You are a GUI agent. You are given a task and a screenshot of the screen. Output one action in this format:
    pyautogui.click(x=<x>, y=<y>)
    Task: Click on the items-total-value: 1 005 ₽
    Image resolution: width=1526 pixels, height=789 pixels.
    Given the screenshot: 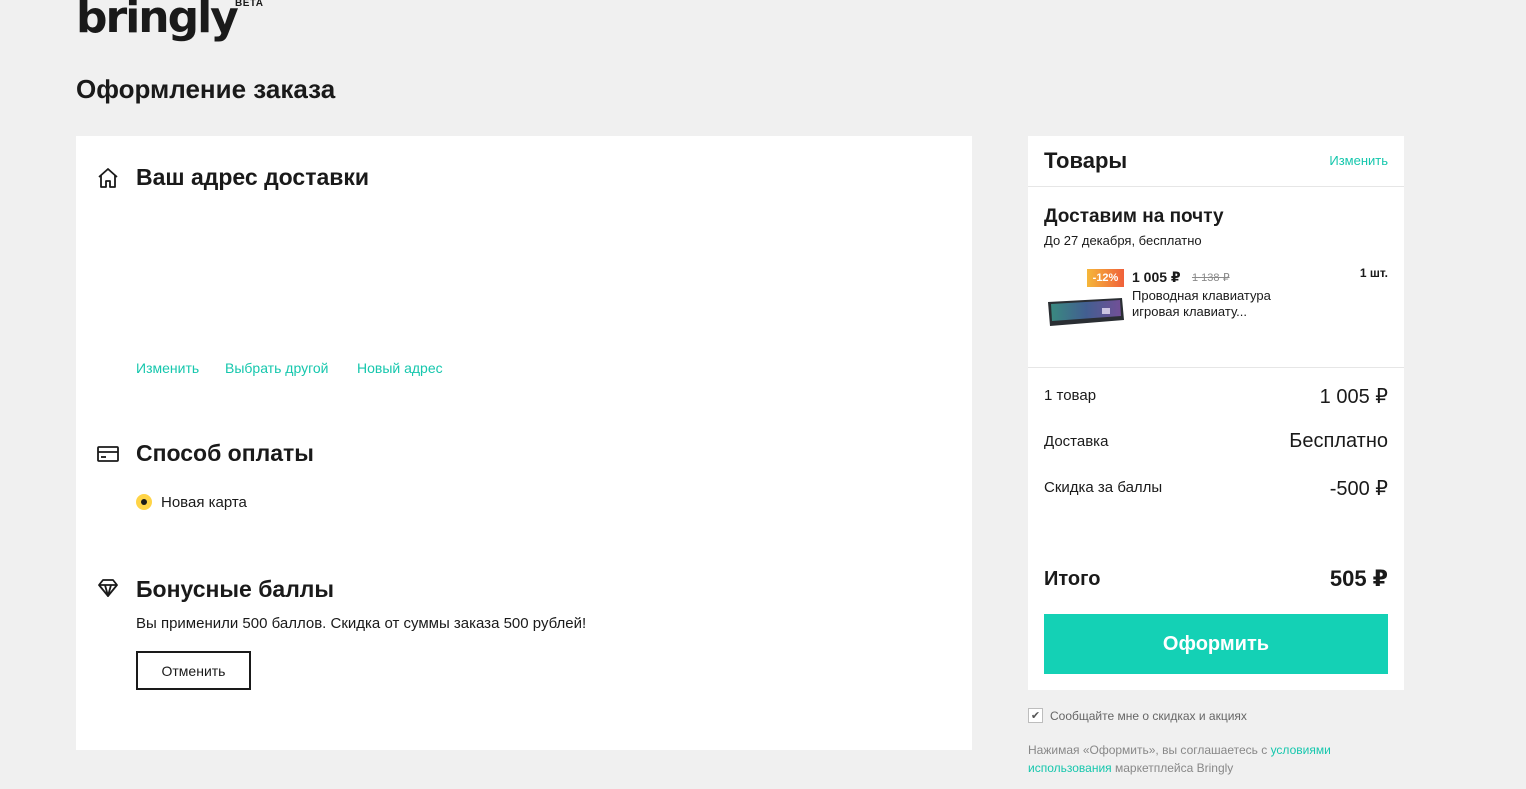 What is the action you would take?
    pyautogui.click(x=1353, y=397)
    